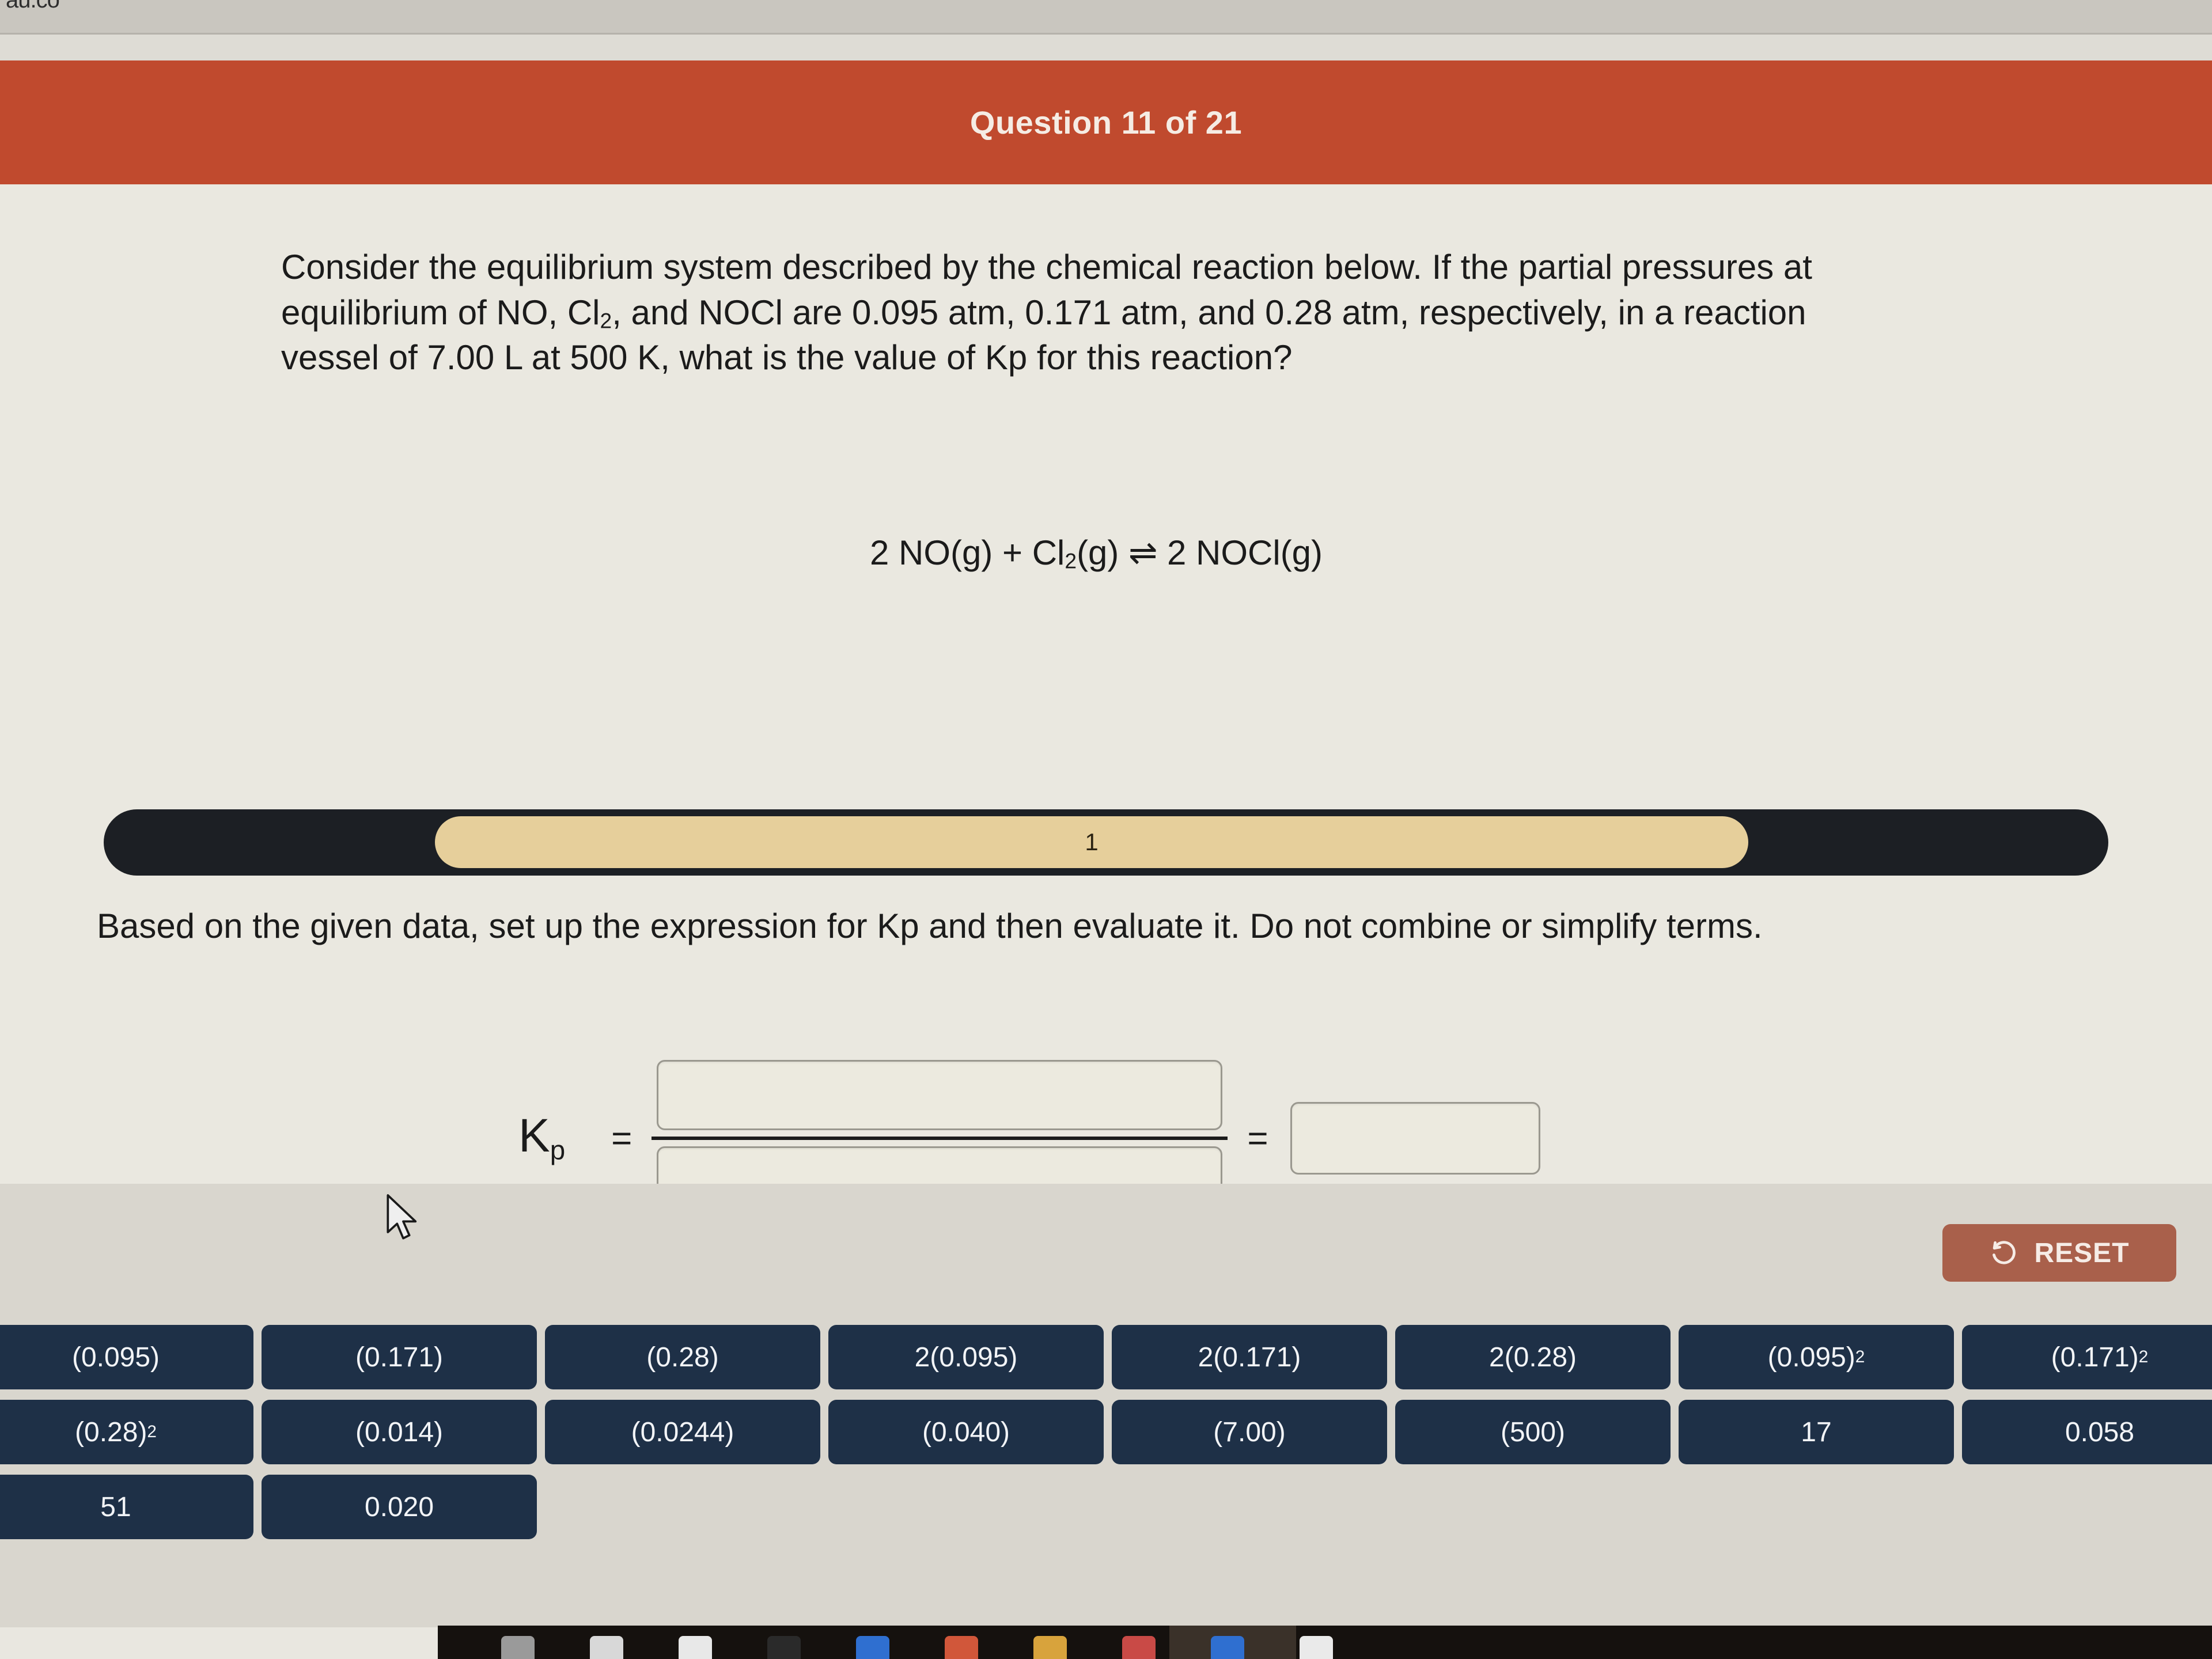 This screenshot has height=1659, width=2212. I want to click on browser-chrome-gap, so click(1106, 47).